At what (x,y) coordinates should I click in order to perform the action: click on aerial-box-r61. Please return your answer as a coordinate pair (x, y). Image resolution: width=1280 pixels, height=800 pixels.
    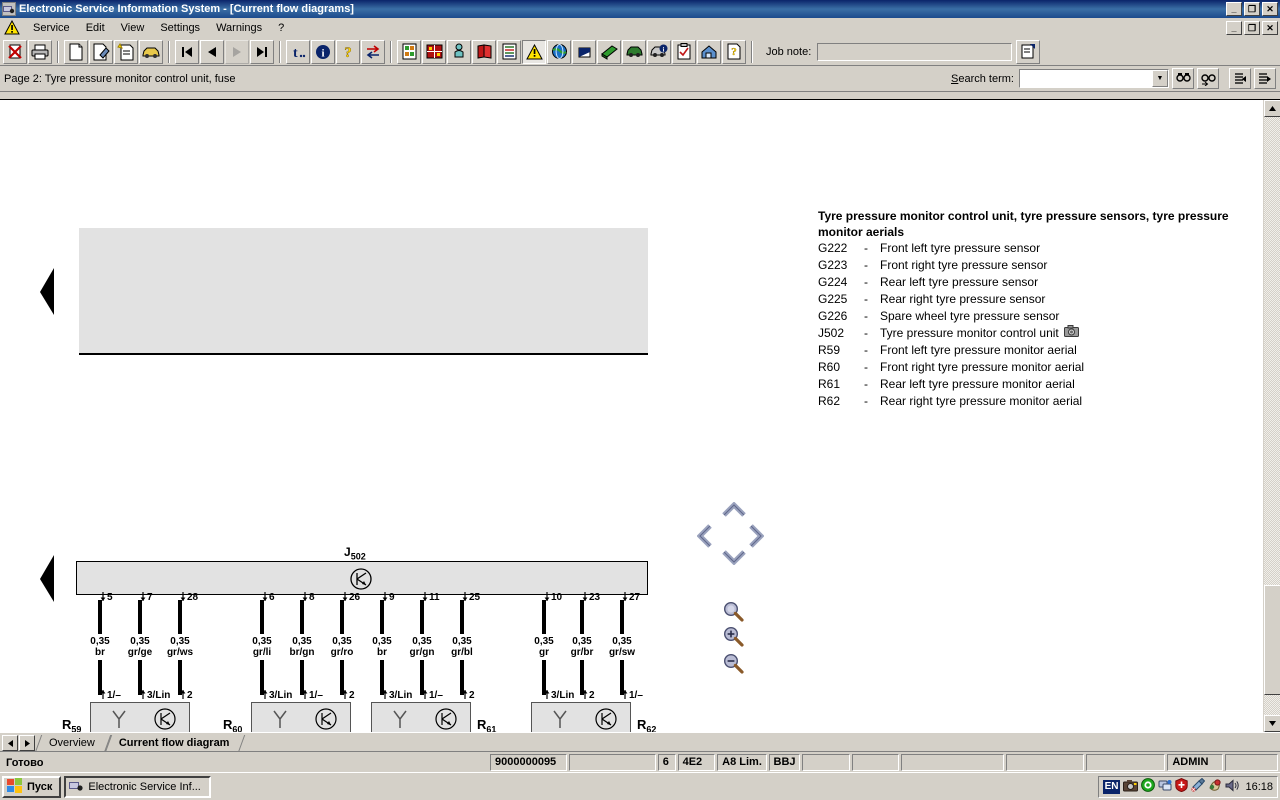
    Looking at the image, I should click on (421, 717).